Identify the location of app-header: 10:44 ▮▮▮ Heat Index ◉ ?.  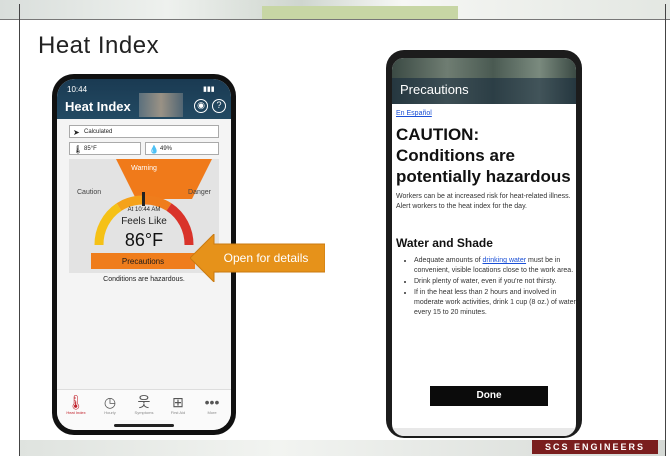
(144, 99).